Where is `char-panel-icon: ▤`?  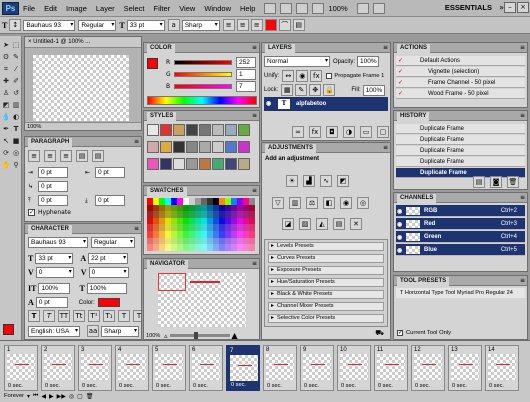 char-panel-icon: ▤ is located at coordinates (298, 25).